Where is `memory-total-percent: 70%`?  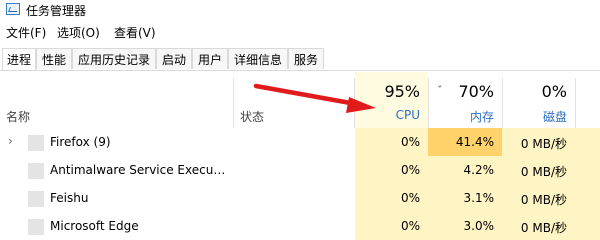 memory-total-percent: 70% is located at coordinates (476, 91).